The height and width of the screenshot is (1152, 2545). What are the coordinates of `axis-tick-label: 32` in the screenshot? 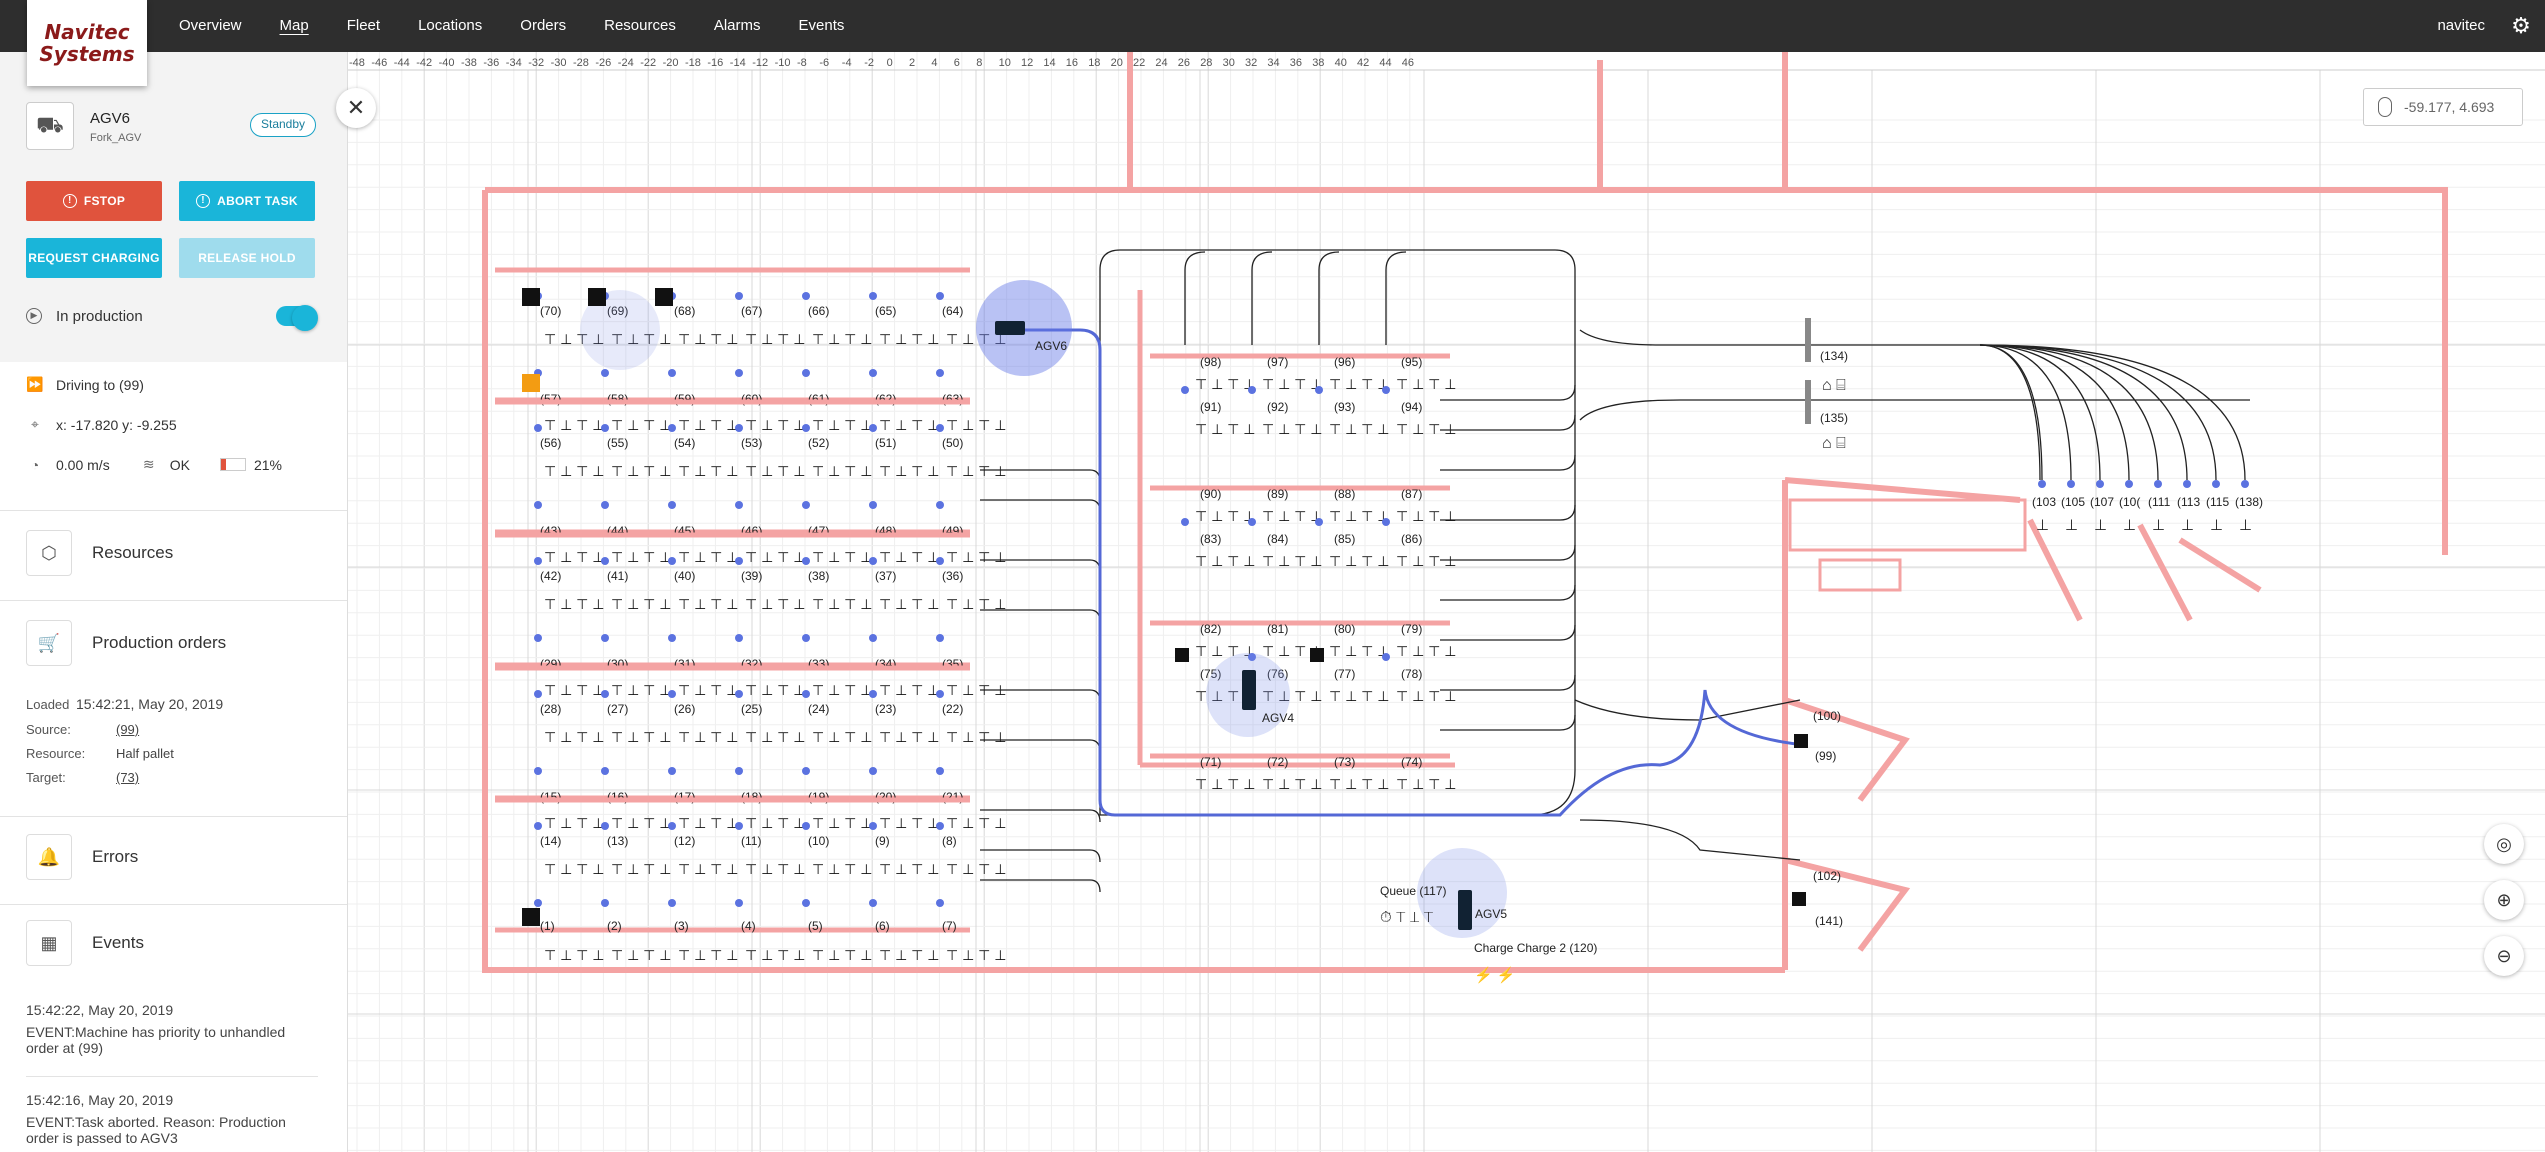 It's located at (1251, 63).